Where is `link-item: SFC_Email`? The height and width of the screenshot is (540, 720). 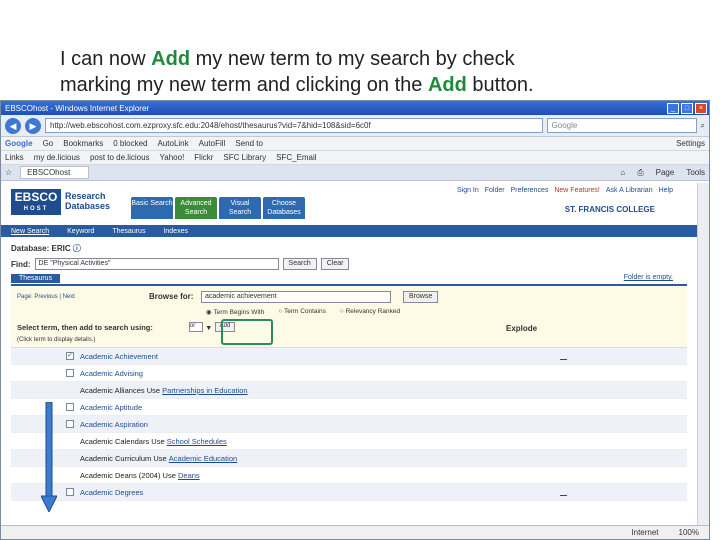 link-item: SFC_Email is located at coordinates (296, 157).